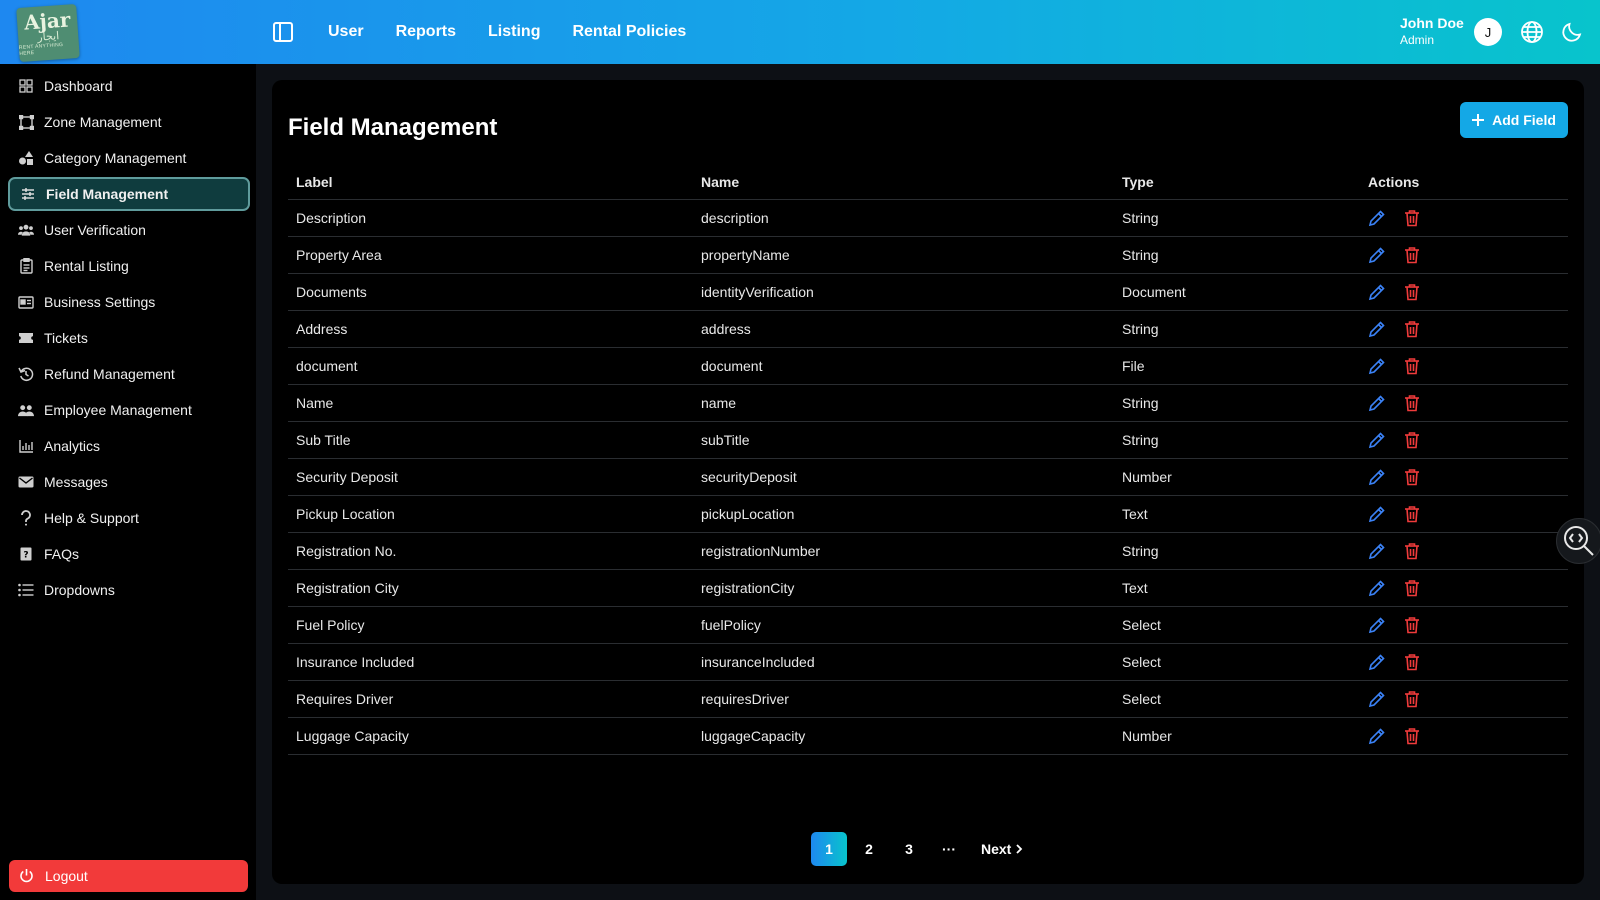 This screenshot has width=1600, height=900. Describe the element at coordinates (95, 230) in the screenshot. I see `sidebar-item-label: User Verification` at that location.